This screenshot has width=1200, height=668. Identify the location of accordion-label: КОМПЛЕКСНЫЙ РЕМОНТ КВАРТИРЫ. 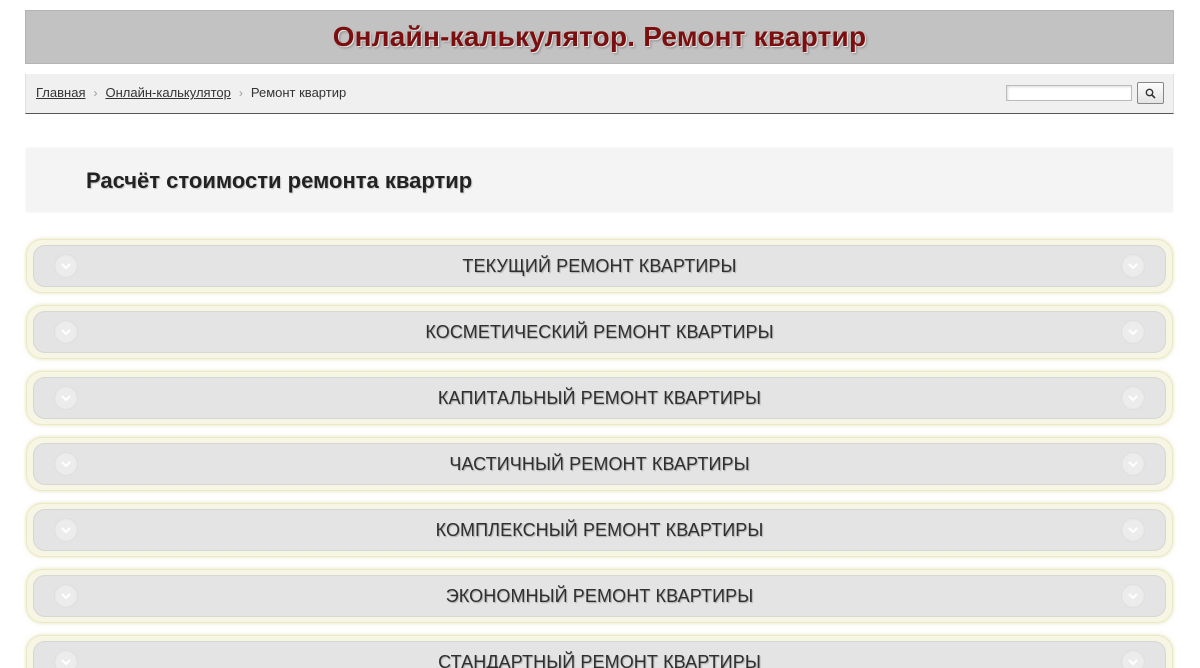
(599, 529).